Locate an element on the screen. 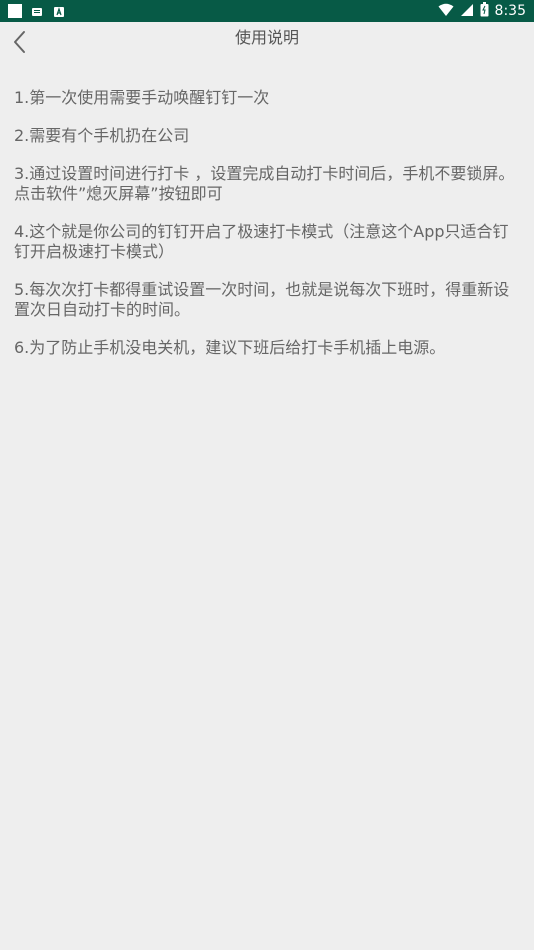 This screenshot has height=950, width=534. status-icons-right: 8:35 is located at coordinates (482, 11).